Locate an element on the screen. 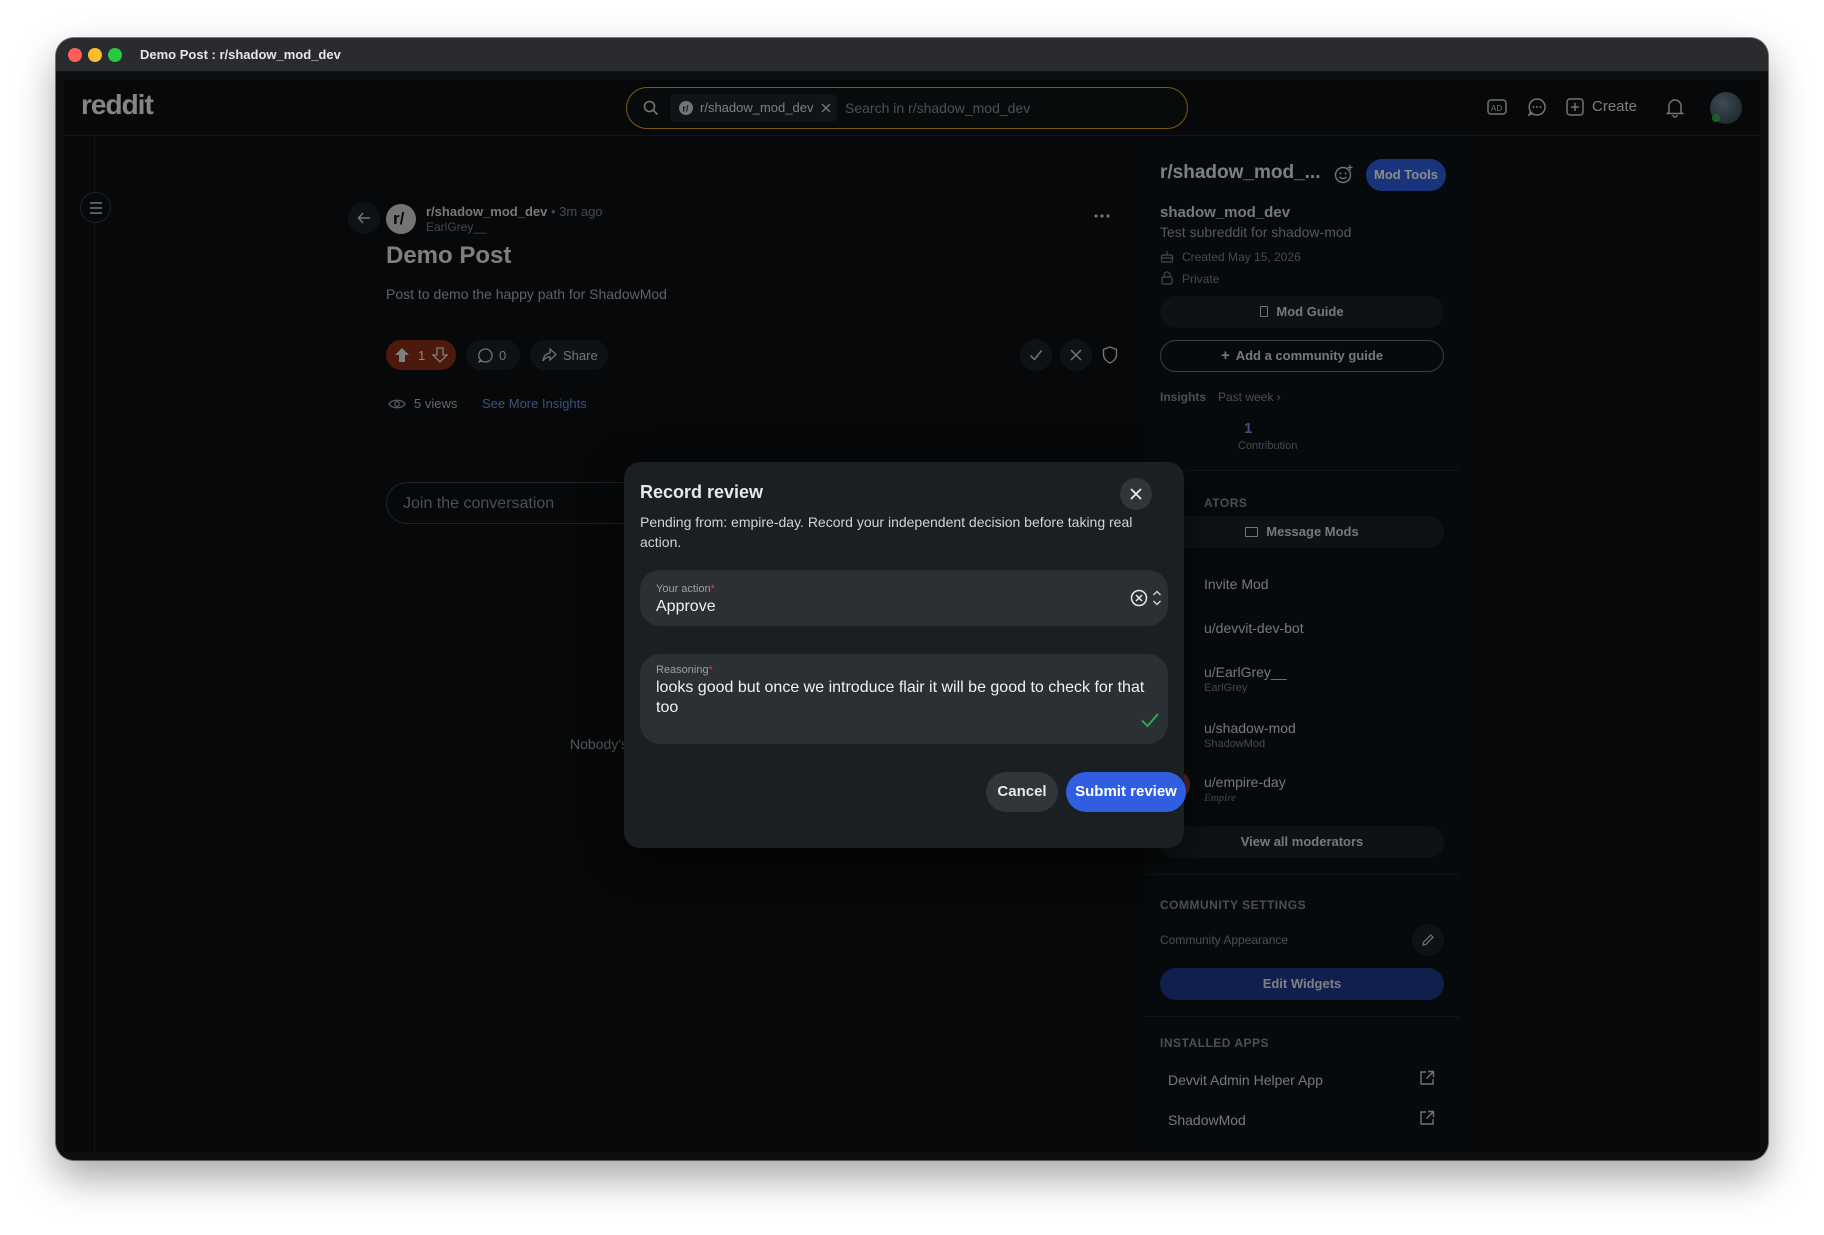 The height and width of the screenshot is (1235, 1824). close-icon is located at coordinates (1136, 494).